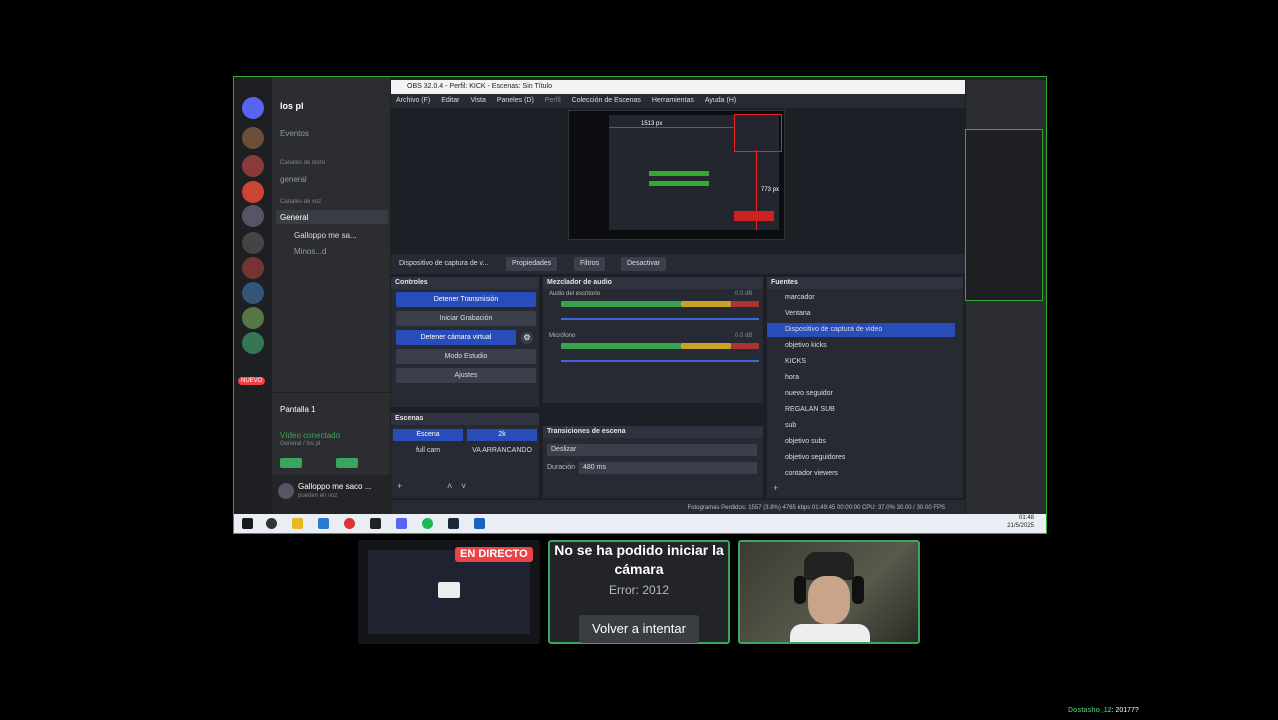 This screenshot has width=1278, height=720. What do you see at coordinates (466, 318) in the screenshot?
I see `start-recording-button: Iniciar Grabación` at bounding box center [466, 318].